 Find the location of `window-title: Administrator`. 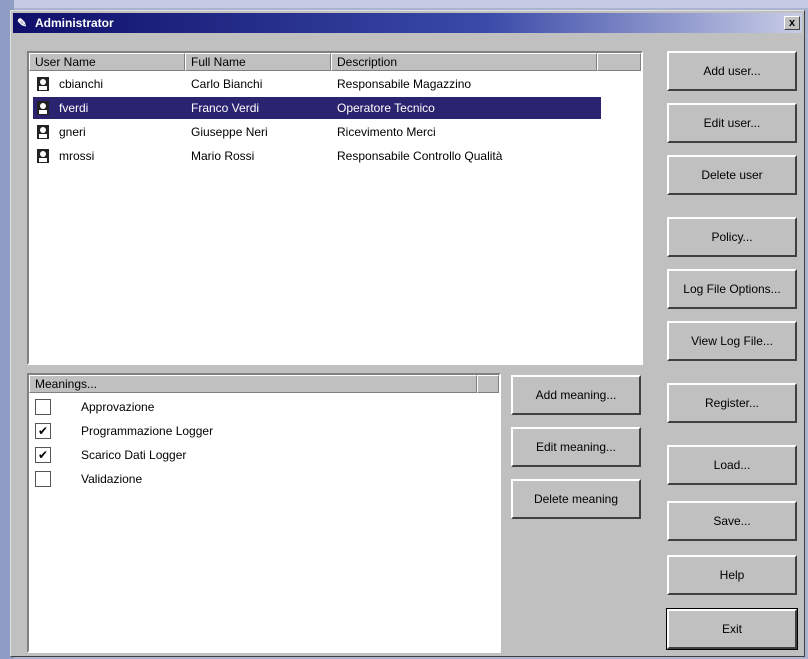

window-title: Administrator is located at coordinates (74, 23).